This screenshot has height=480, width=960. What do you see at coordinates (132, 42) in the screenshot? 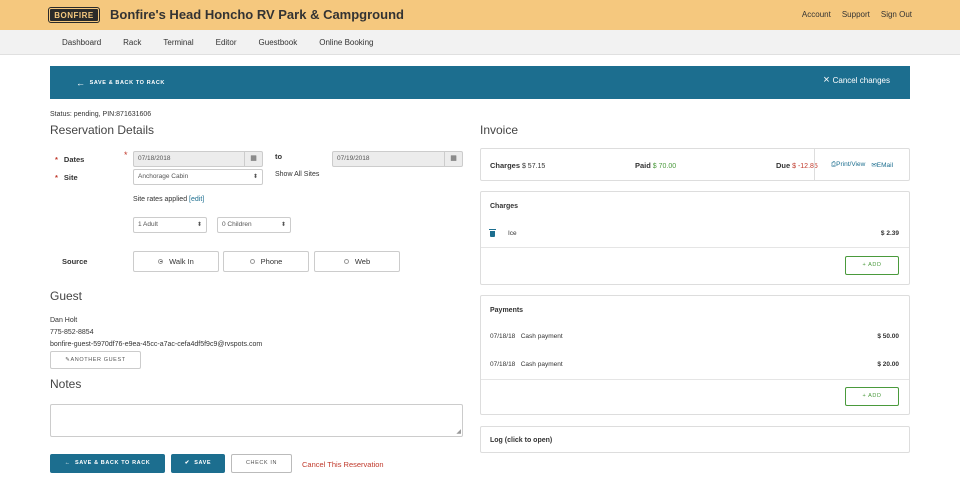
I see `nav-rack: Rack` at bounding box center [132, 42].